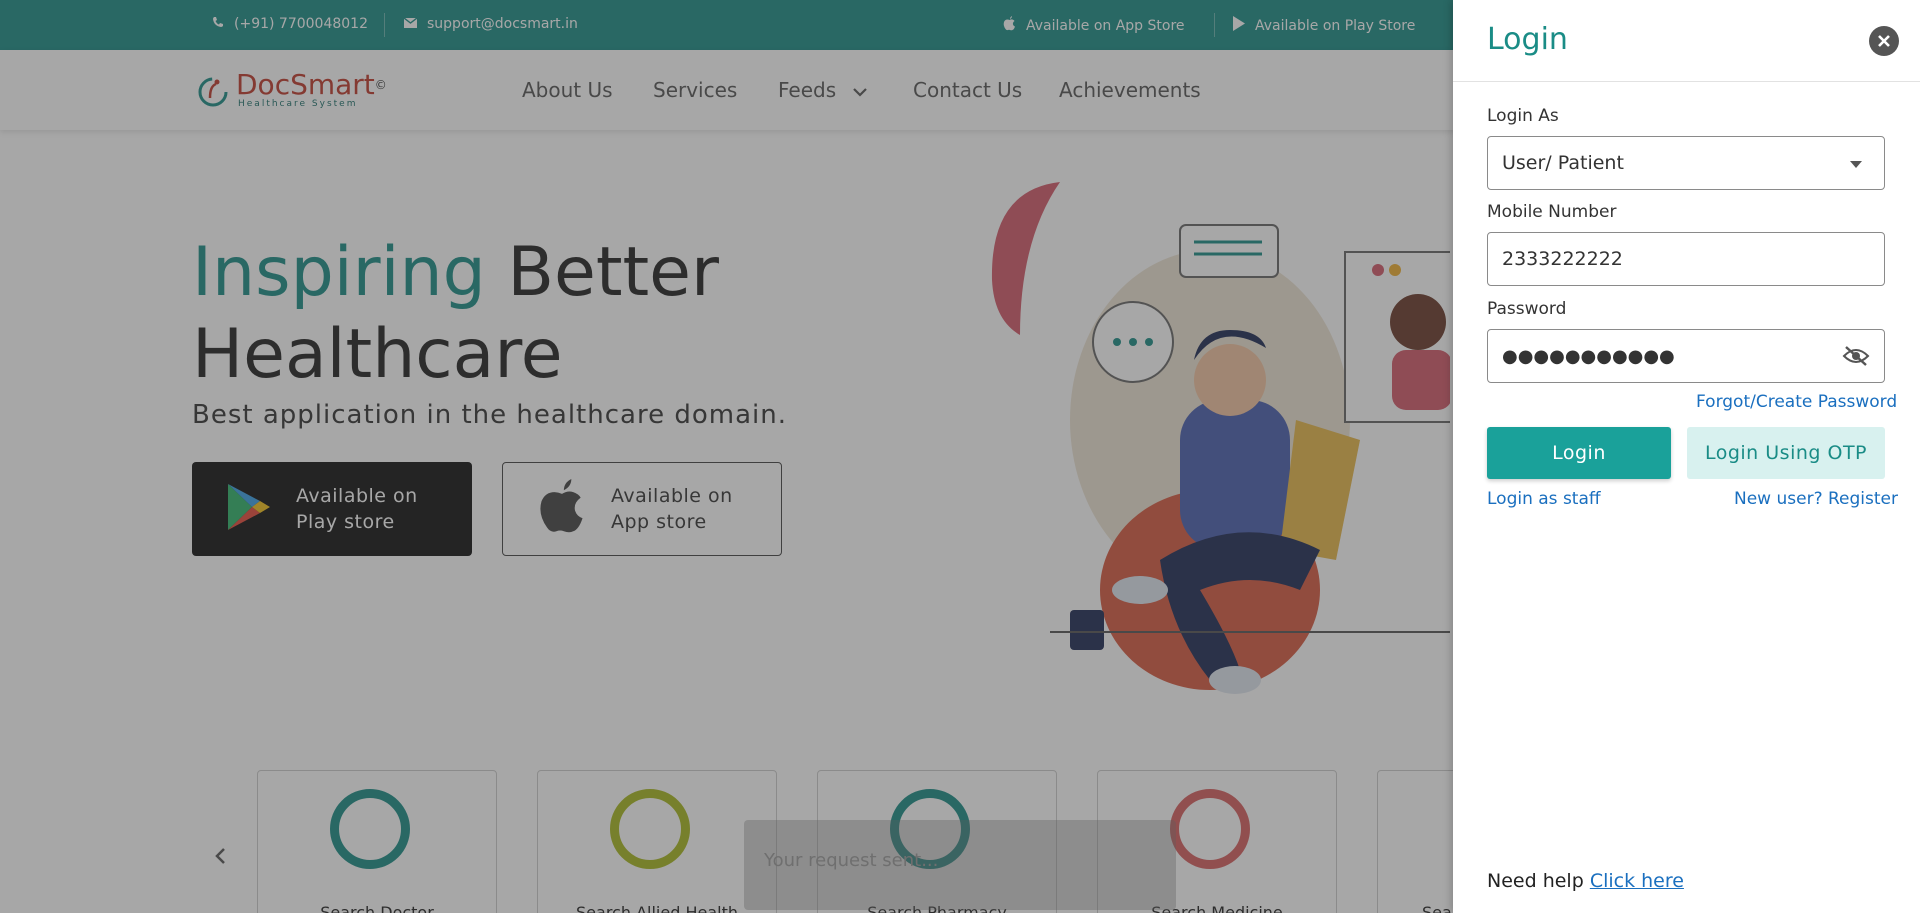 This screenshot has width=1920, height=913. Describe the element at coordinates (1686, 356) in the screenshot. I see `password-input: ●●●●●●●●●●●` at that location.